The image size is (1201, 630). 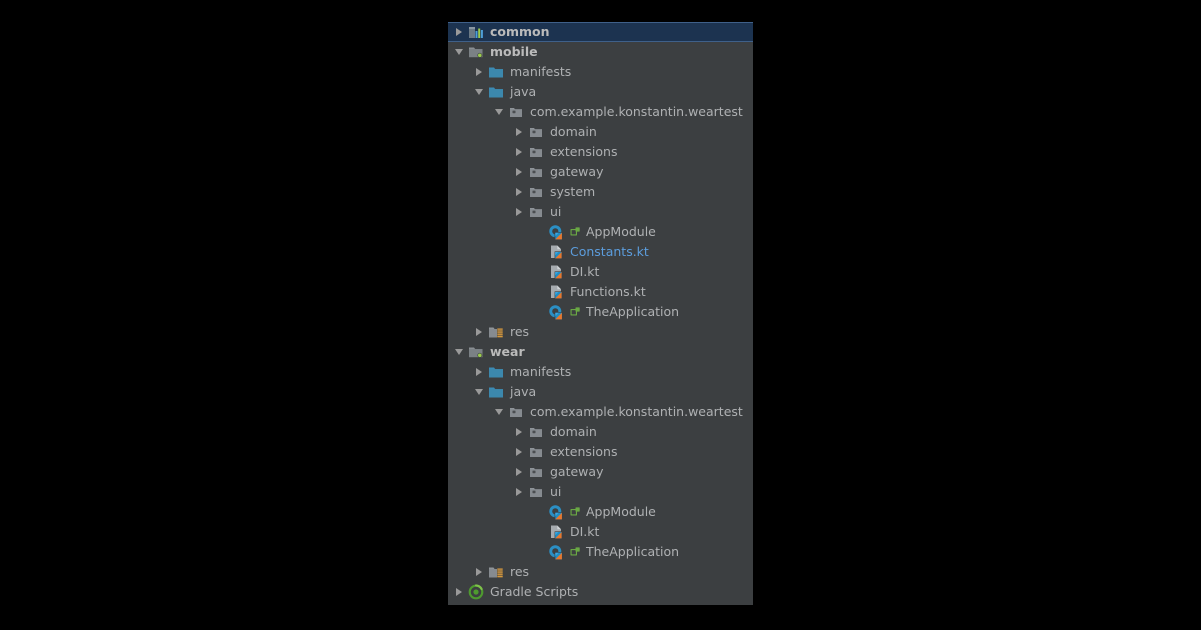 I want to click on tree-row: mobile, so click(x=600, y=52).